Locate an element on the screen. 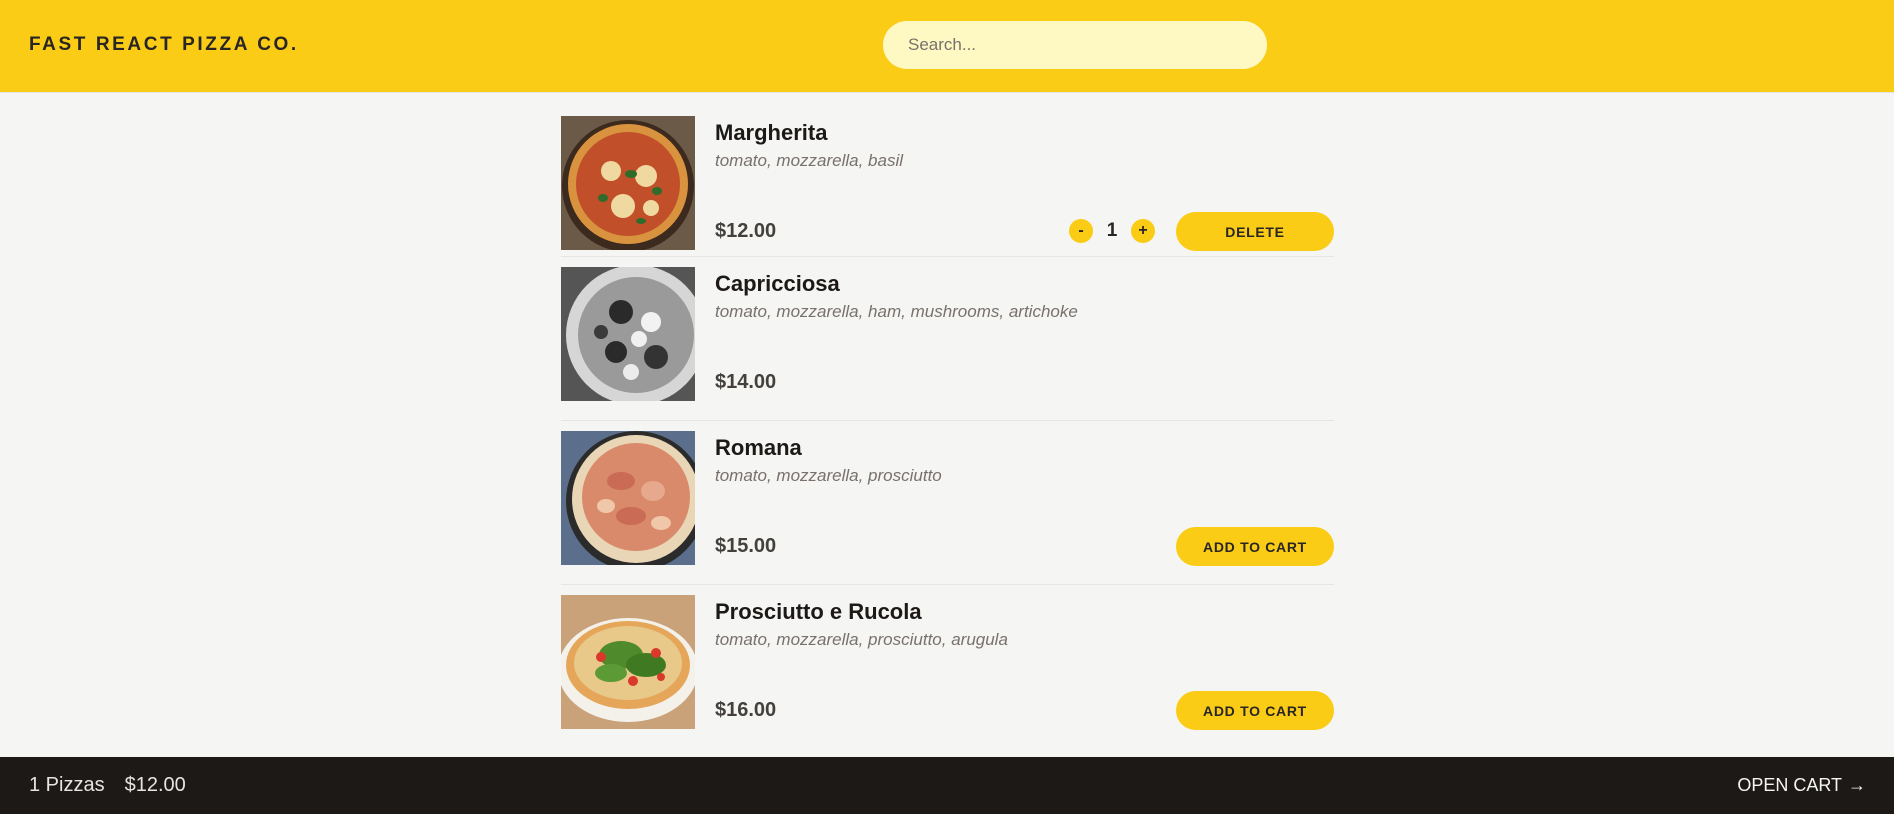 The width and height of the screenshot is (1894, 814). pizza-image-romana is located at coordinates (628, 498).